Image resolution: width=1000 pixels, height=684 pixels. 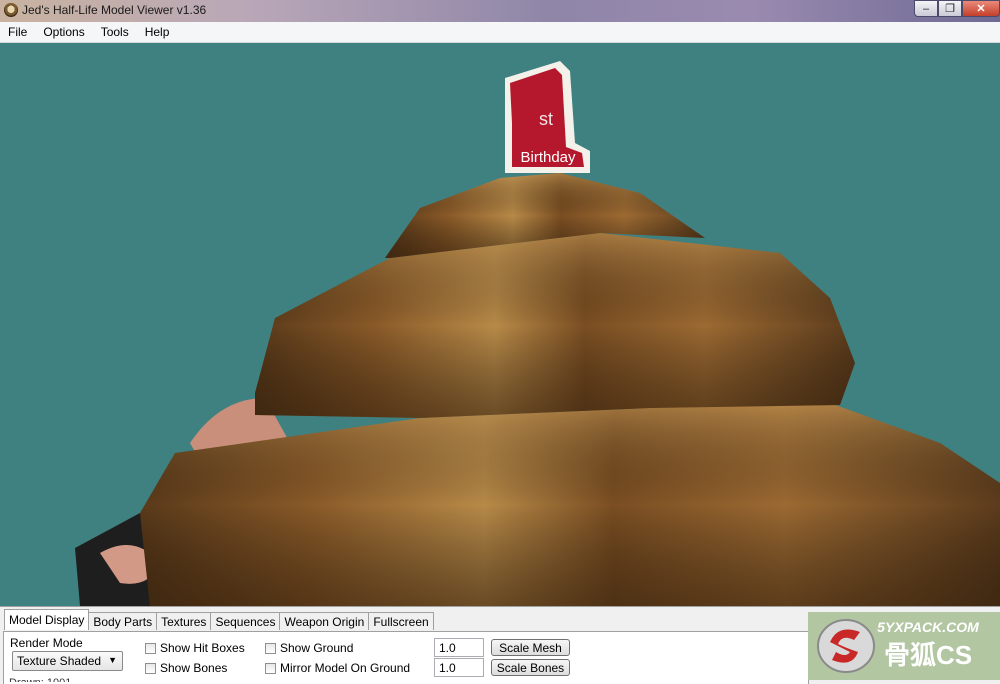 What do you see at coordinates (846, 646) in the screenshot?
I see `logo-circle` at bounding box center [846, 646].